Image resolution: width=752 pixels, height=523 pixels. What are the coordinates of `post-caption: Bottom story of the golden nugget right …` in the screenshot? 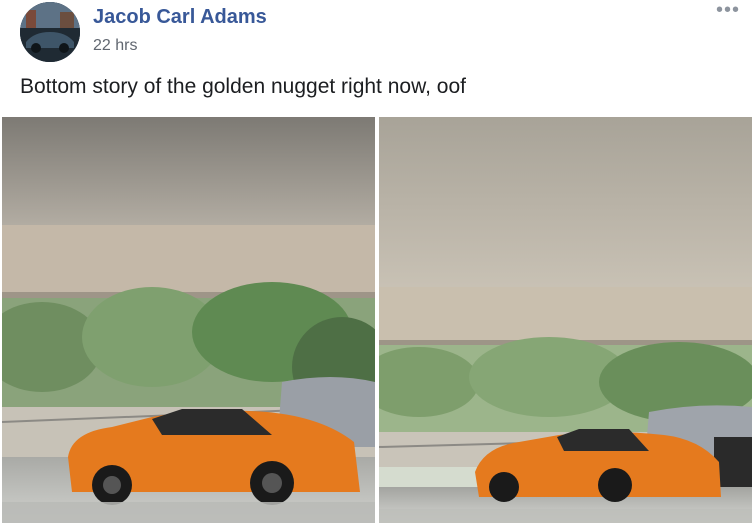 It's located at (243, 86).